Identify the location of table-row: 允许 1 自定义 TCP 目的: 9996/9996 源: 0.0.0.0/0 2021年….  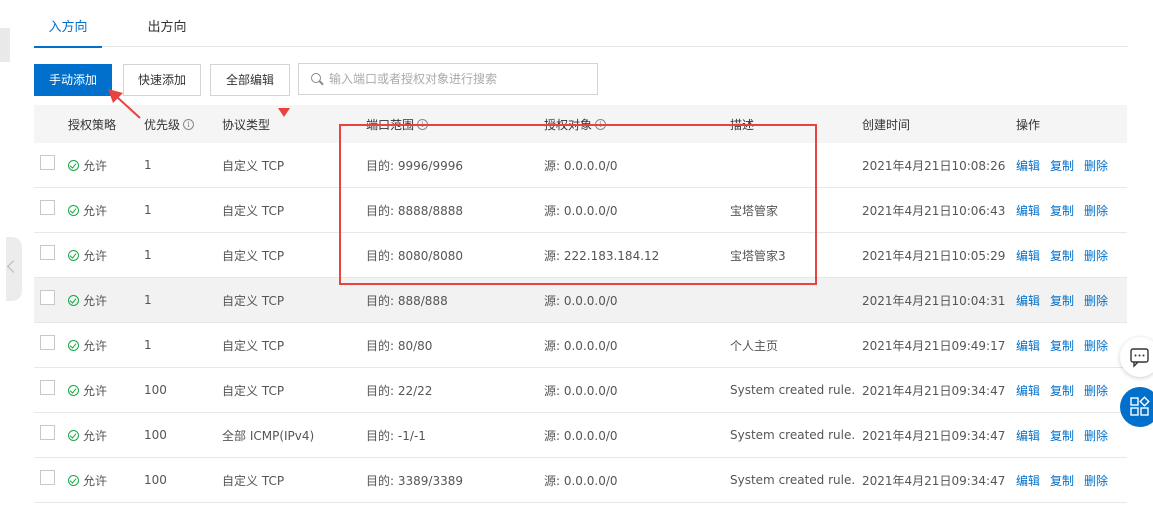
(580, 165).